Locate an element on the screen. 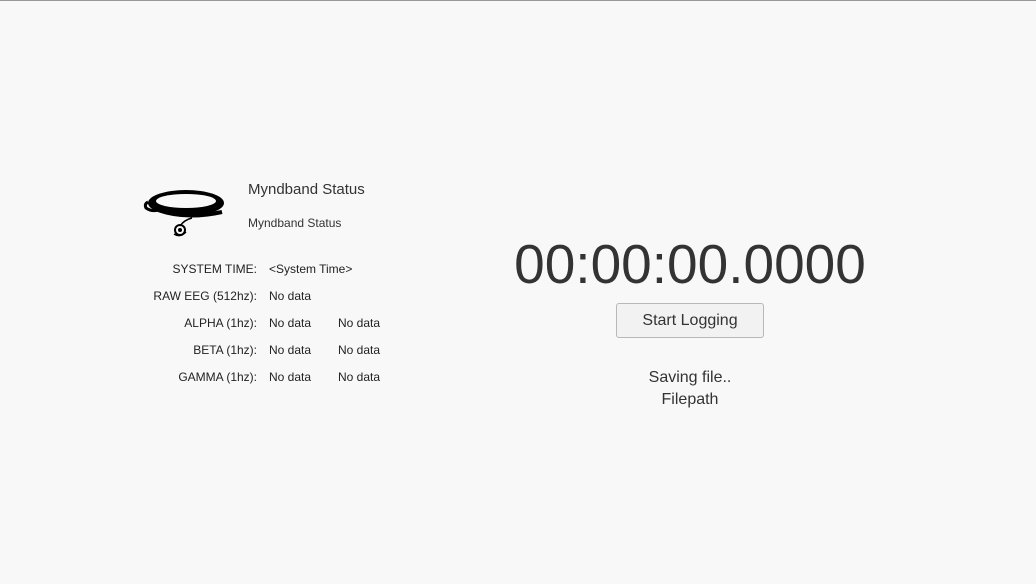  readout-row-system-time: SYSTEM TIME: <System Time> is located at coordinates (210, 270).